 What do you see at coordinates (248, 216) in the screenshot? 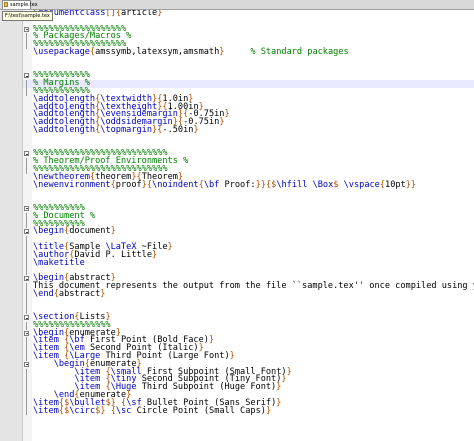
I see `code-line: 27% Document %` at bounding box center [248, 216].